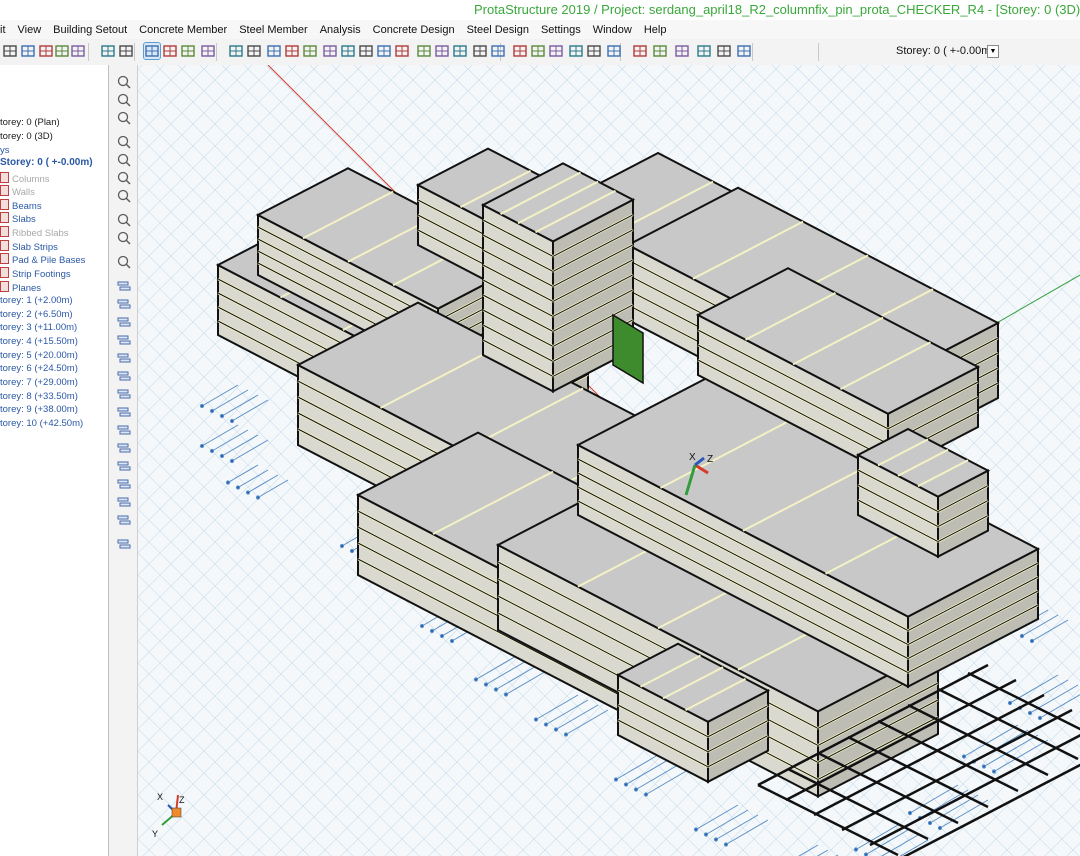 The width and height of the screenshot is (1080, 856). What do you see at coordinates (576, 51) in the screenshot?
I see `view-icon` at bounding box center [576, 51].